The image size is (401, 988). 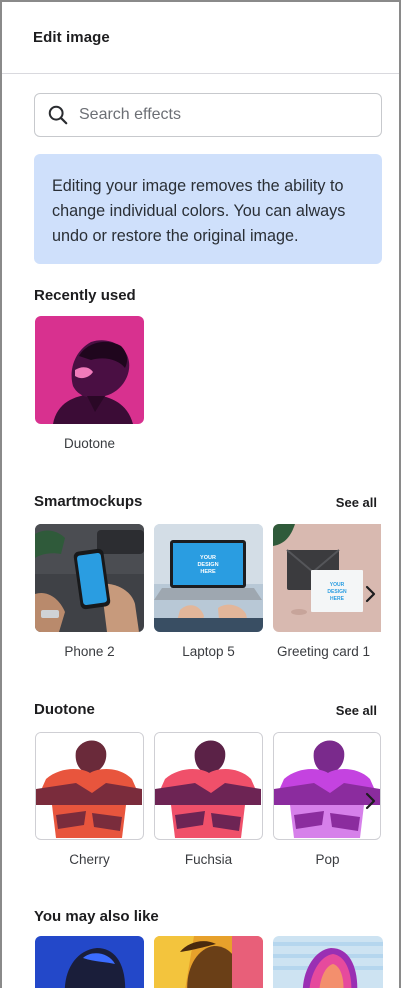 I want to click on duotone-title: Duotone, so click(x=64, y=709).